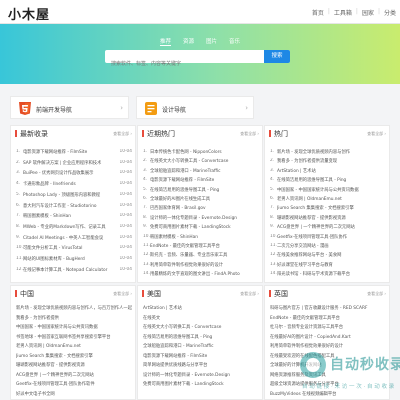 The height and width of the screenshot is (400, 400). I want to click on item-title: 新片场 - 发现全球优质视频内容与创作人，与百万创作人一起成长, so click(74, 308).